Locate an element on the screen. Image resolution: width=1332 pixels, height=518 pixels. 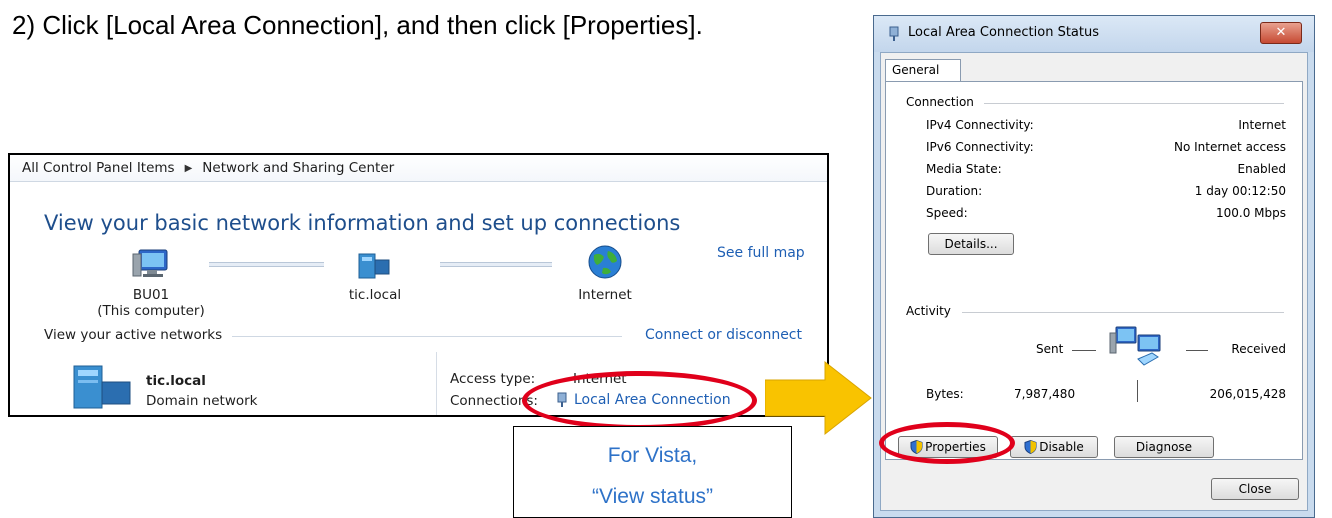
active-networks-label: View your active networks is located at coordinates (133, 335).